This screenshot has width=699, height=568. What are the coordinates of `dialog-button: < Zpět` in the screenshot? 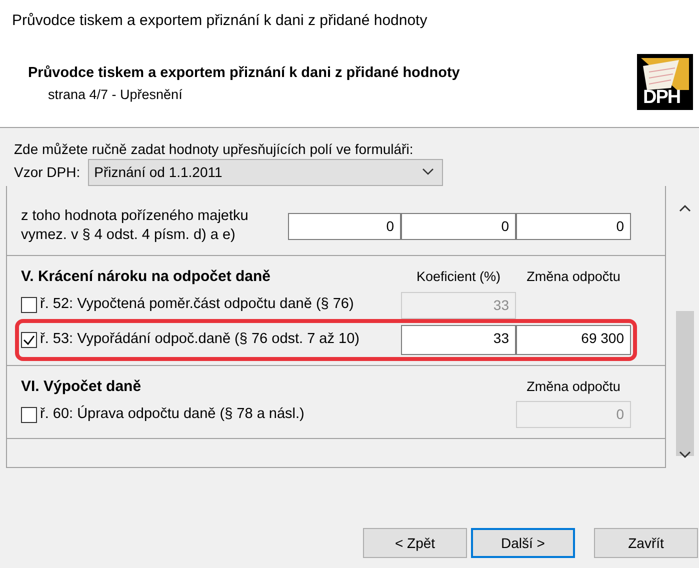 It's located at (415, 543).